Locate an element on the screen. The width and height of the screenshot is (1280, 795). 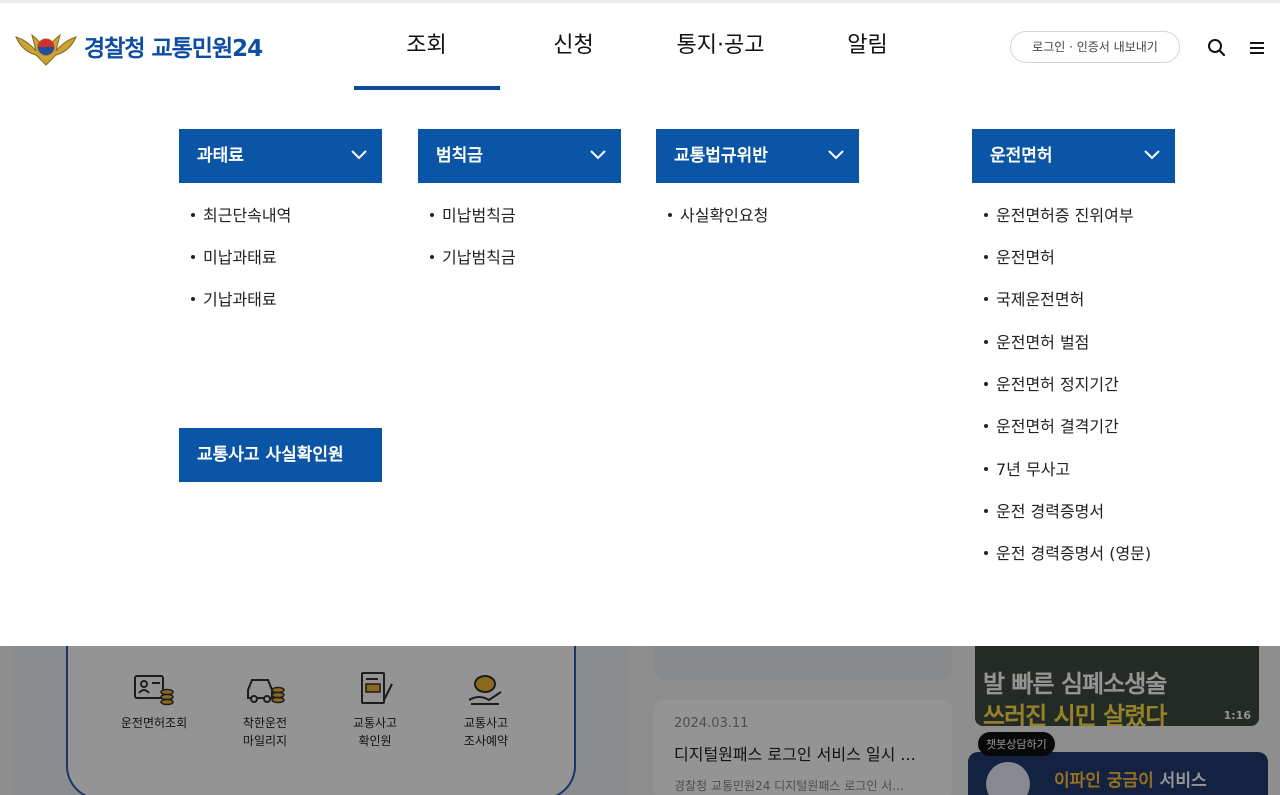
nav-alert: 알림 is located at coordinates (867, 46).